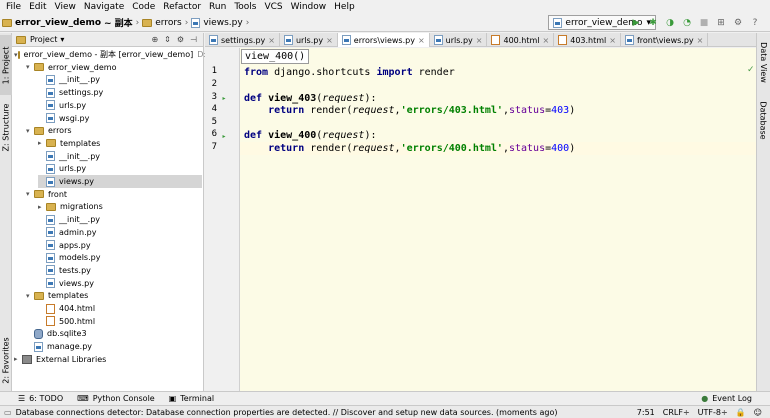  What do you see at coordinates (116, 398) in the screenshot?
I see `tool-window-python-console: ⌨ Python Console` at bounding box center [116, 398].